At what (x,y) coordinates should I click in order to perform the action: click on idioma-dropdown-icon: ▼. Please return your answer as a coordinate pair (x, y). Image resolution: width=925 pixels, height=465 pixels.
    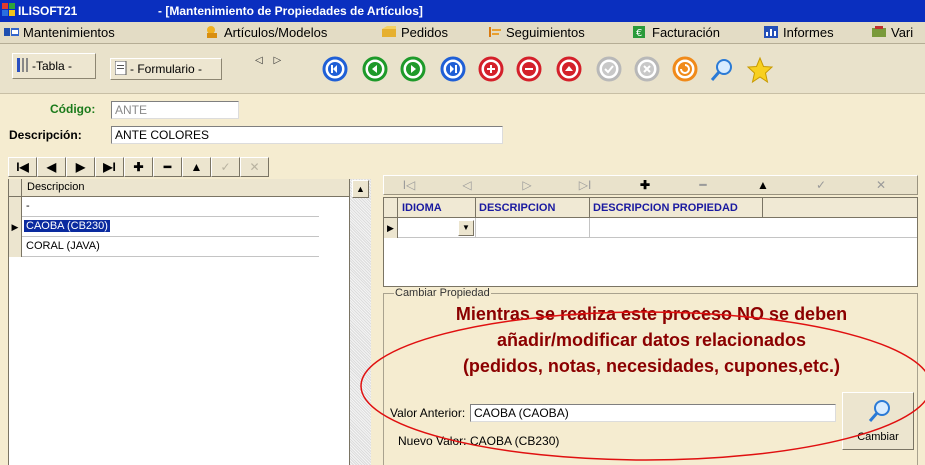
    Looking at the image, I should click on (466, 228).